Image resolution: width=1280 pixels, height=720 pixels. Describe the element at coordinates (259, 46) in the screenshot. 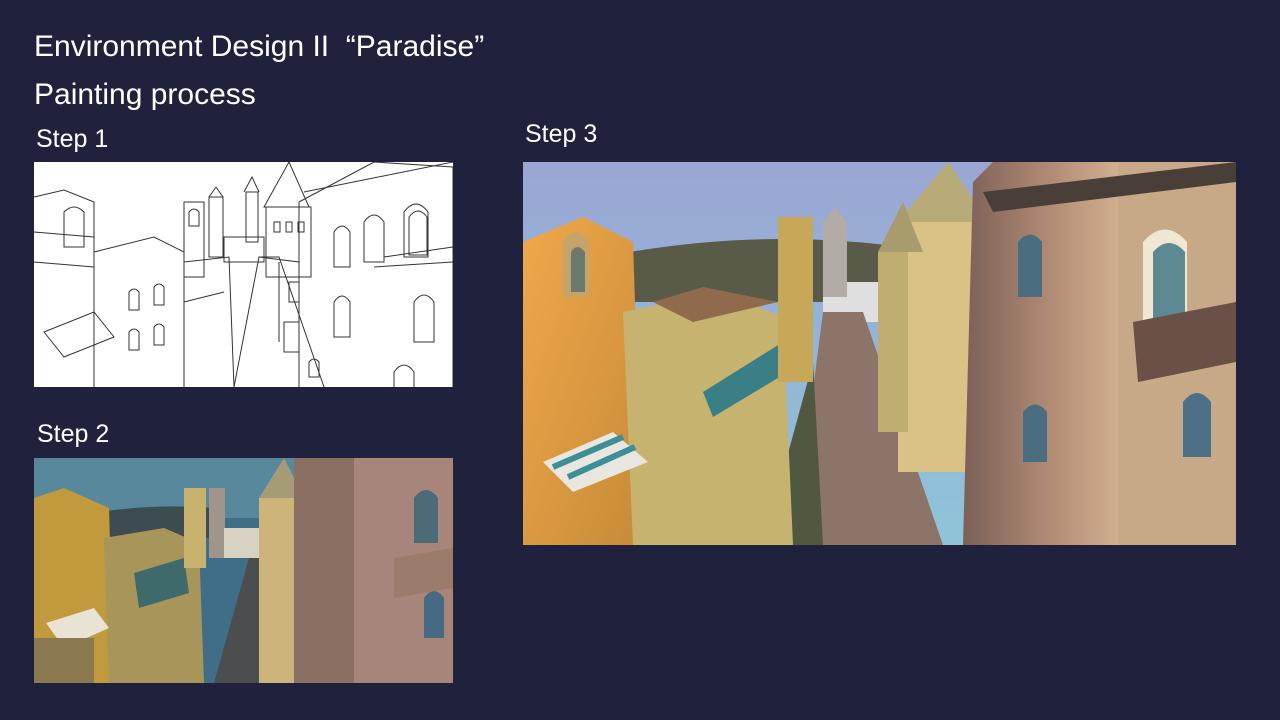

I see `slide-title: Environment Design II “Paradise”` at that location.